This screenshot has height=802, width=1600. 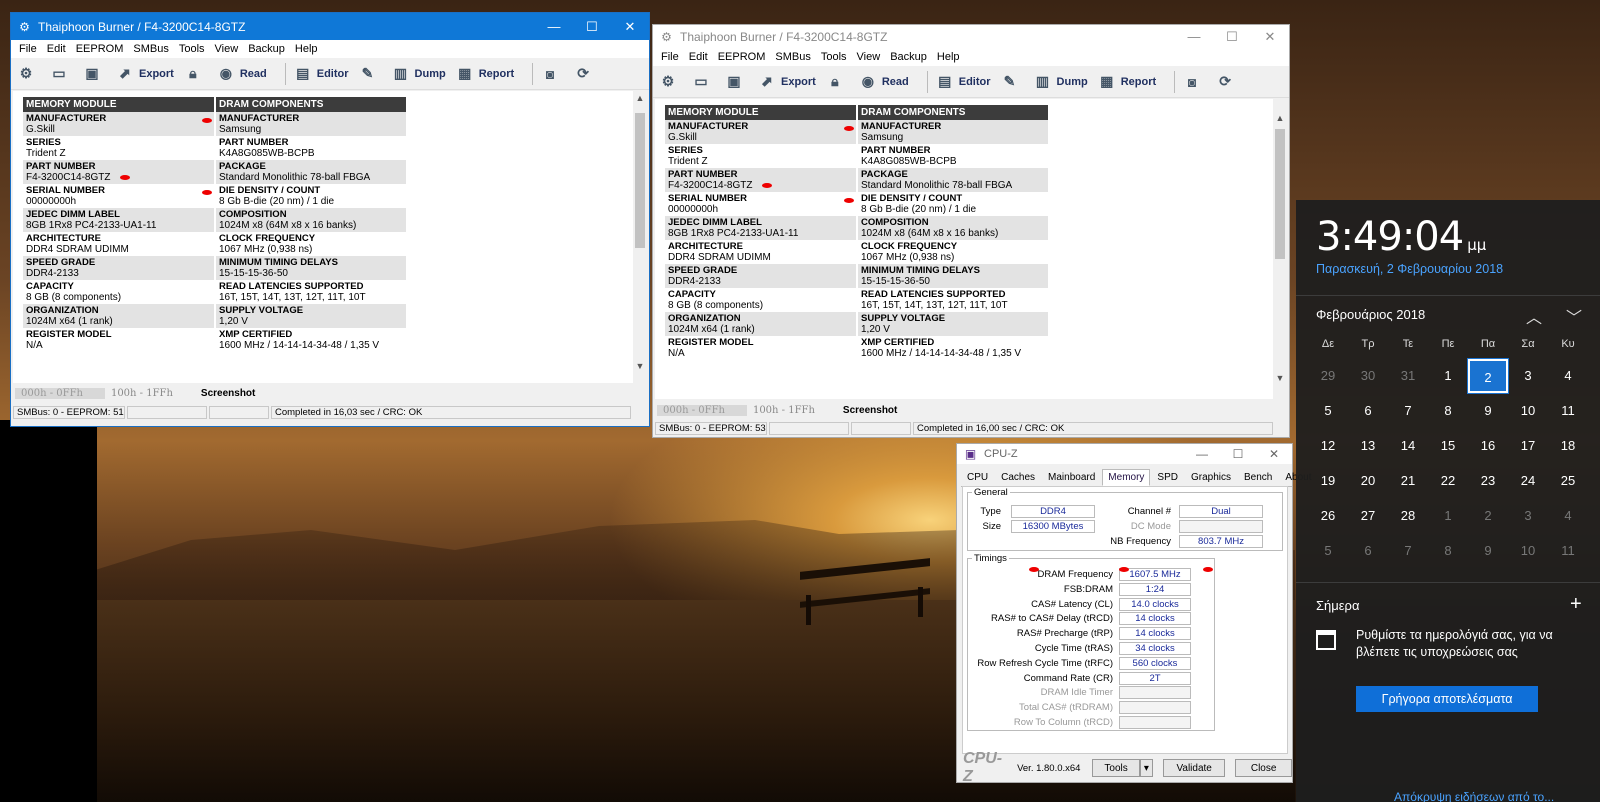 I want to click on editor-button: ▤ Editor, so click(x=321, y=74).